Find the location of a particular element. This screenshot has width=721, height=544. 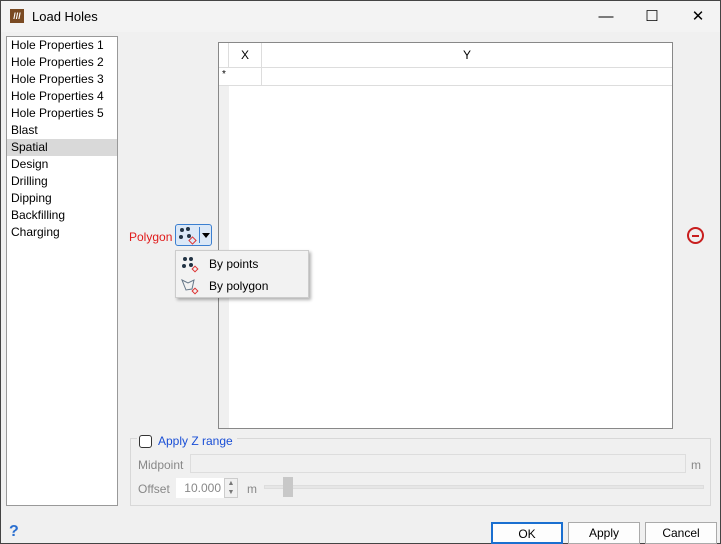

menu-item-by-points: By points is located at coordinates (242, 264).